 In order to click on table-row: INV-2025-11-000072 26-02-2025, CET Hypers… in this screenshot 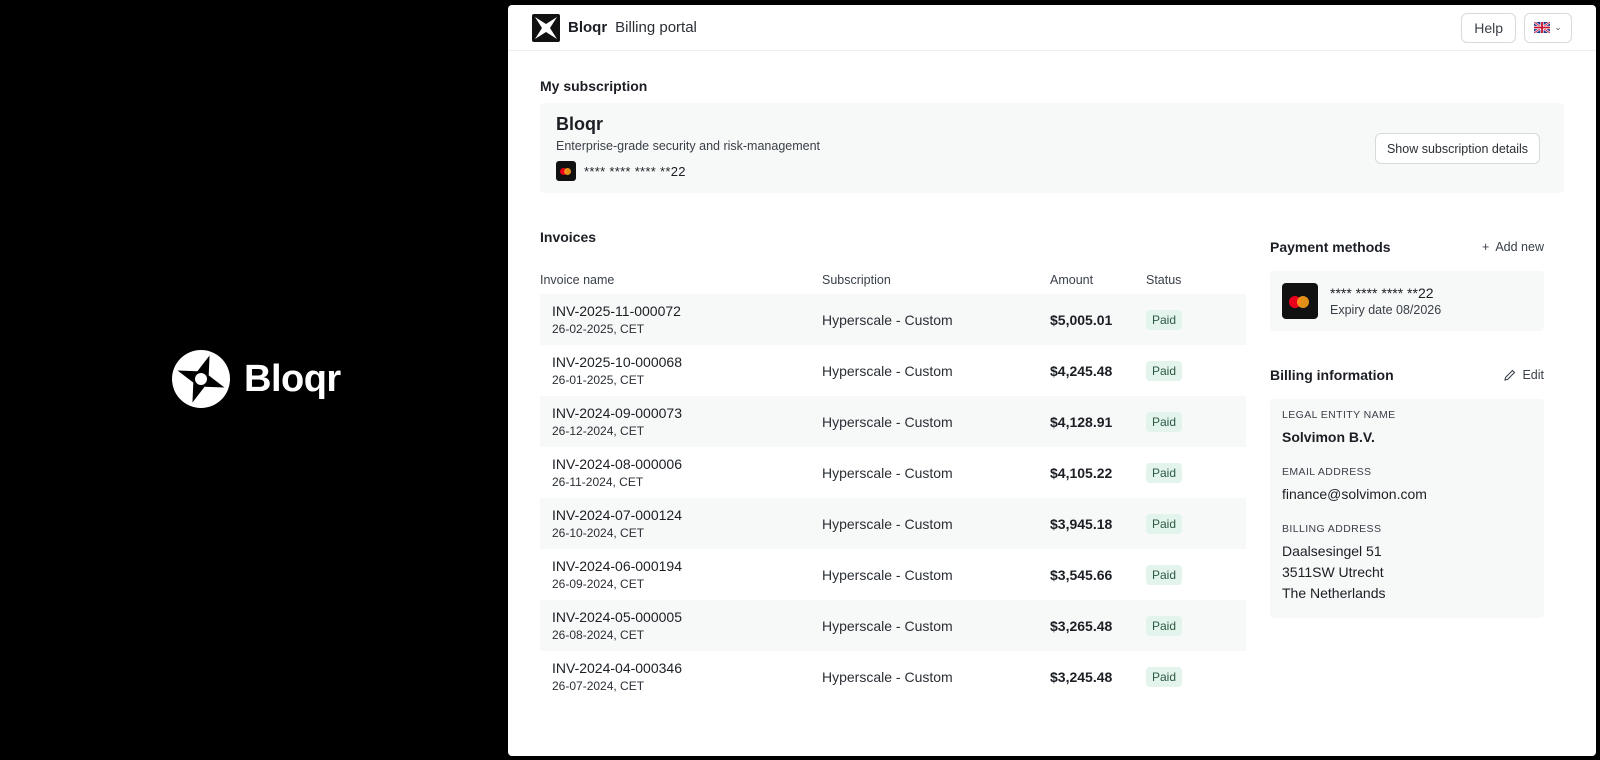, I will do `click(893, 319)`.